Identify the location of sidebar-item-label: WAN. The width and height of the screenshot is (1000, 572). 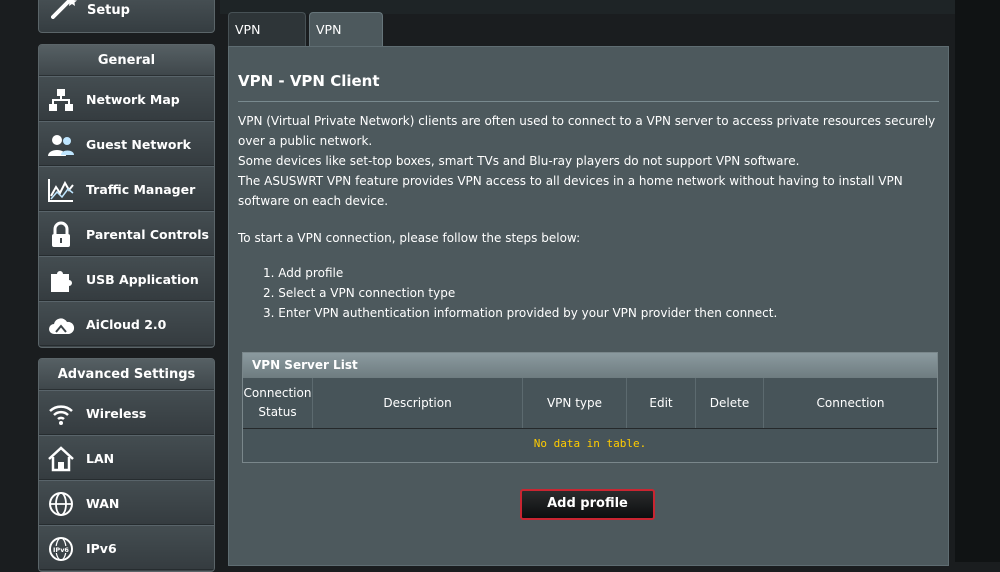
(103, 503).